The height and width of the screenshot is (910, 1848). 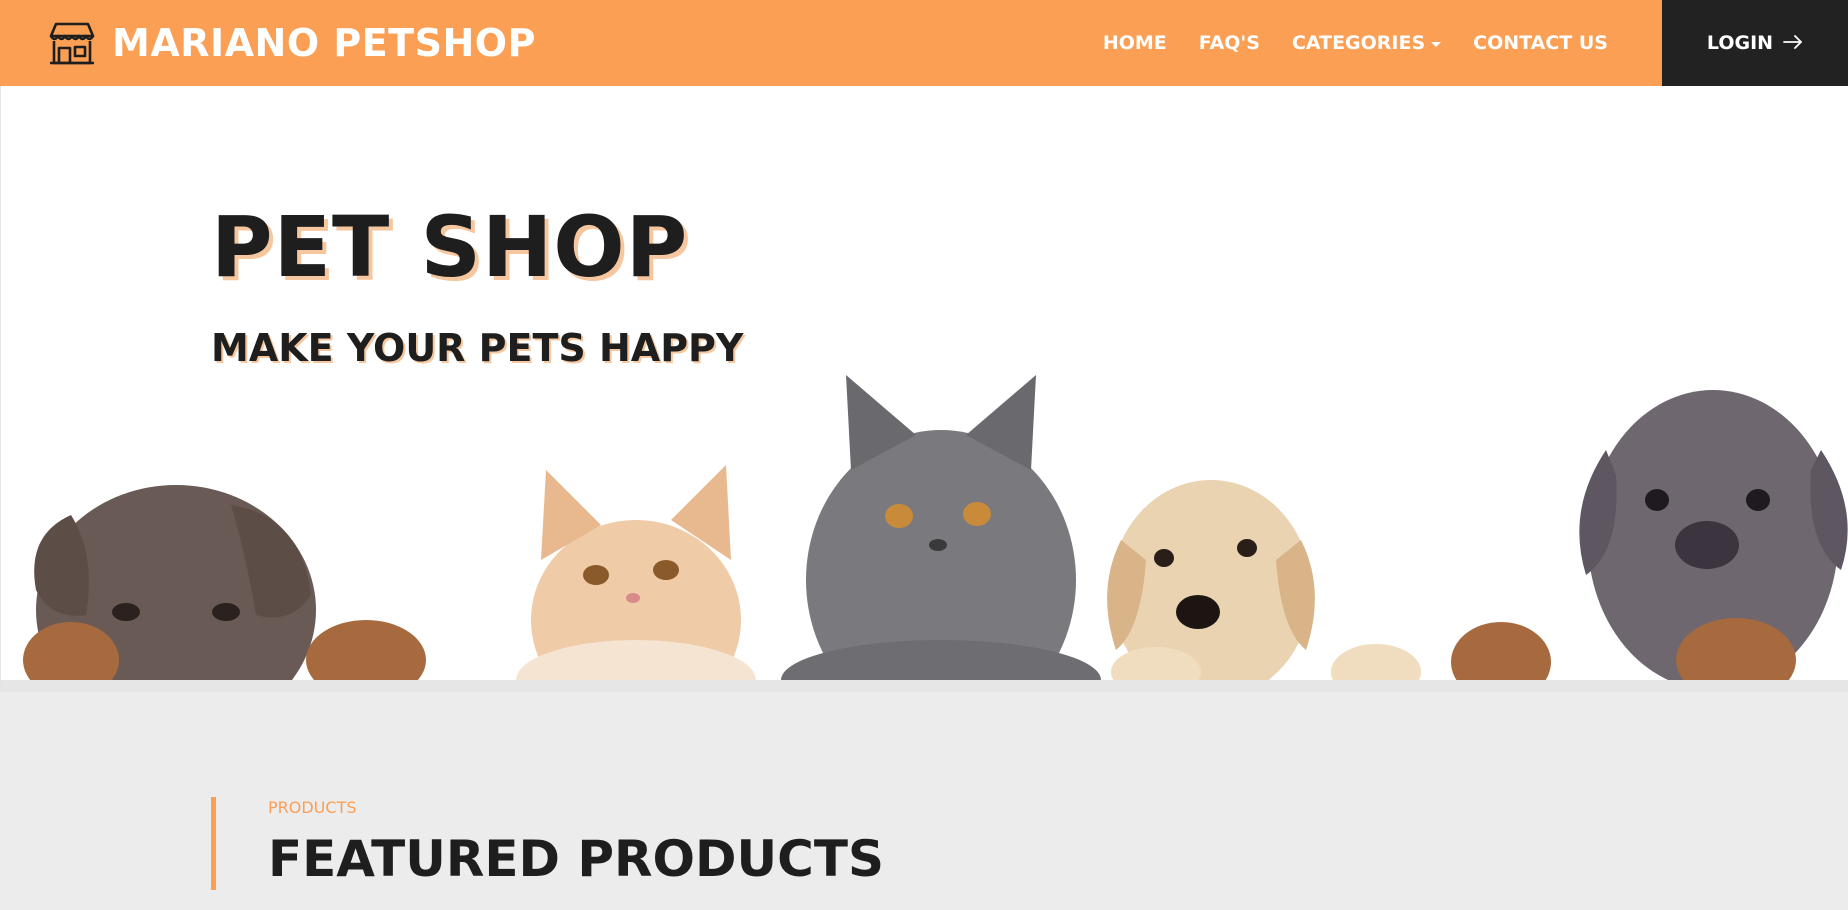 I want to click on section-kicker: PRODUCTS, so click(x=312, y=807).